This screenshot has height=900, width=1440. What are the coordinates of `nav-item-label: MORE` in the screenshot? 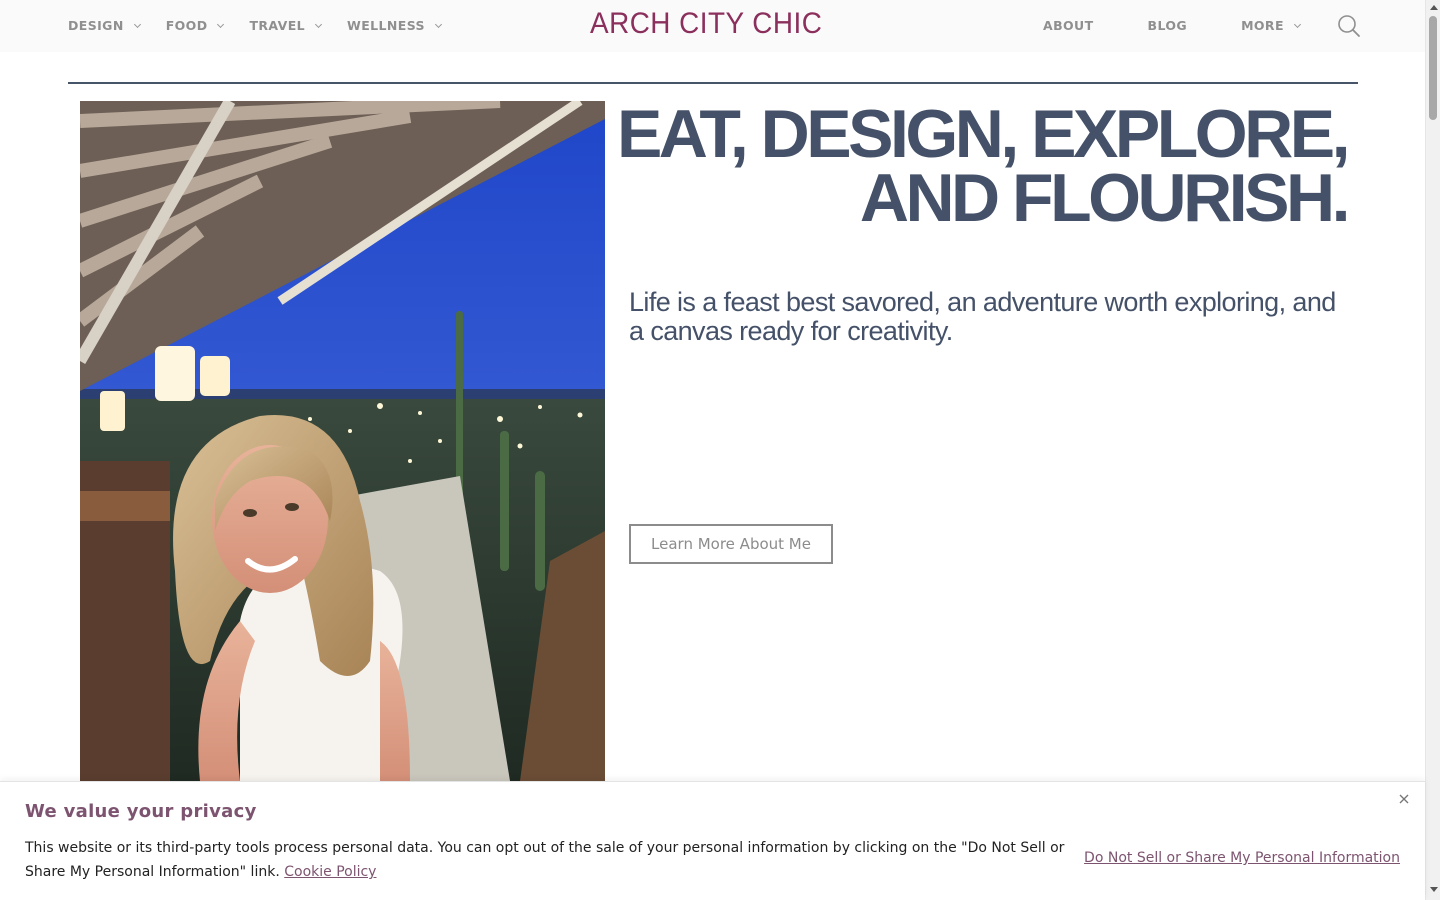 It's located at (1262, 25).